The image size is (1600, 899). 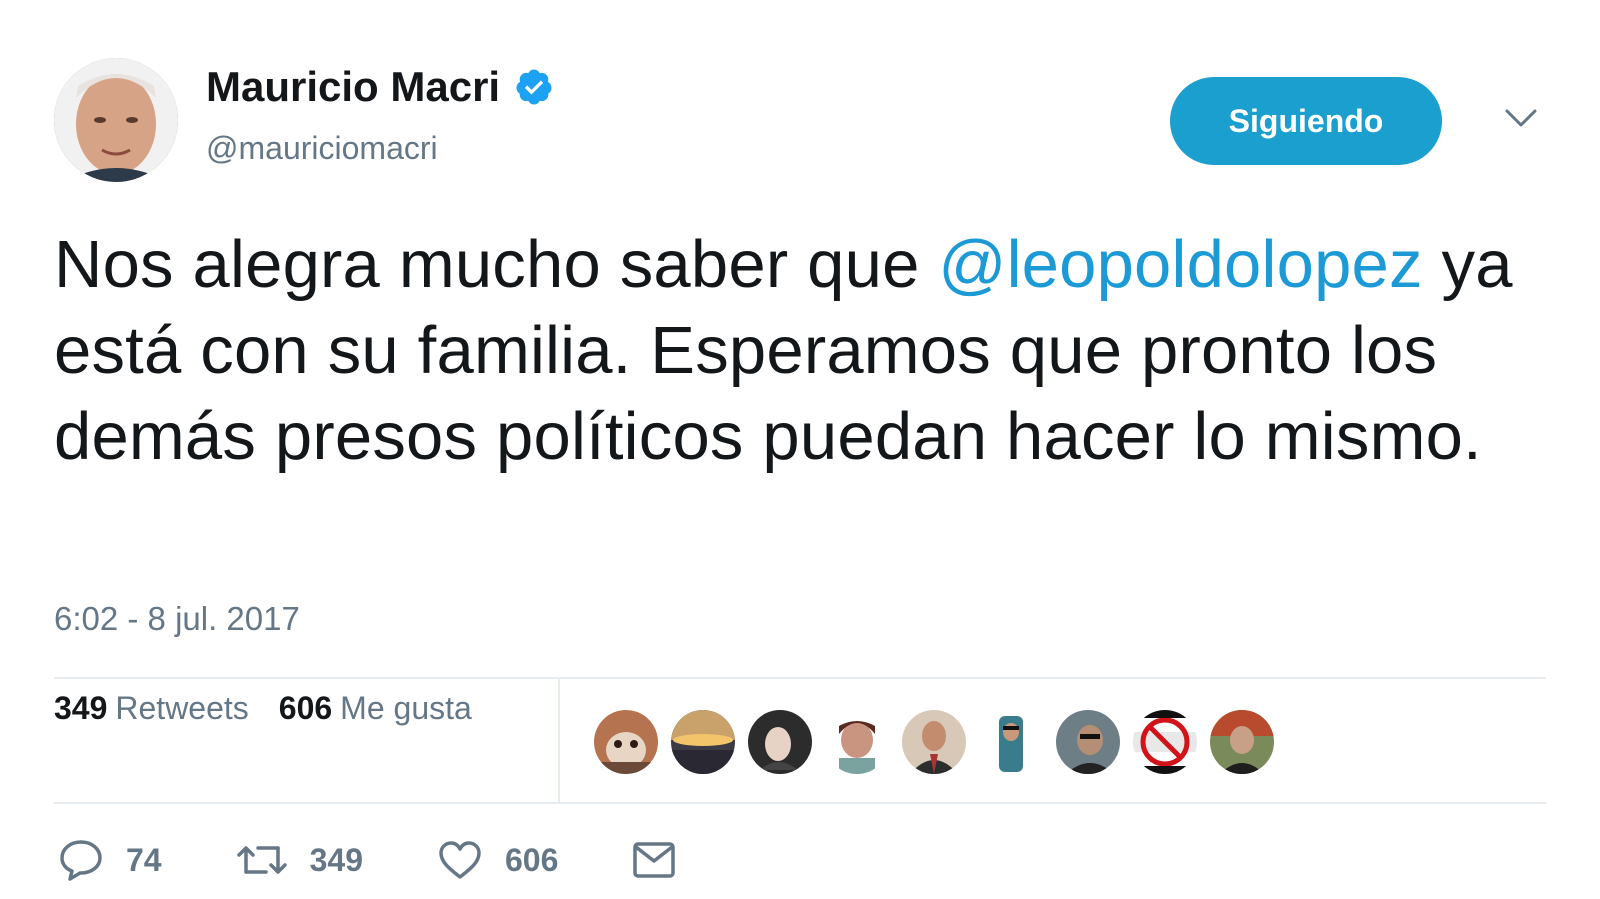 I want to click on author-name-row: Mauricio Macri, so click(x=380, y=87).